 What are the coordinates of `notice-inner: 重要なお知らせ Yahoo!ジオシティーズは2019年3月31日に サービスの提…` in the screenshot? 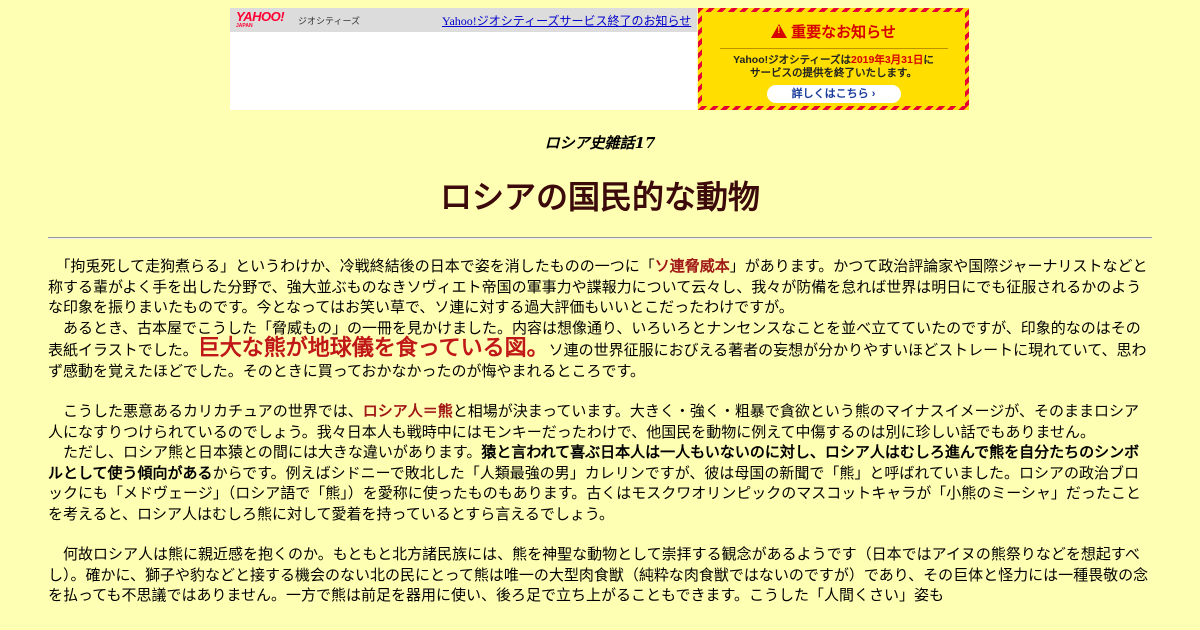 It's located at (833, 59).